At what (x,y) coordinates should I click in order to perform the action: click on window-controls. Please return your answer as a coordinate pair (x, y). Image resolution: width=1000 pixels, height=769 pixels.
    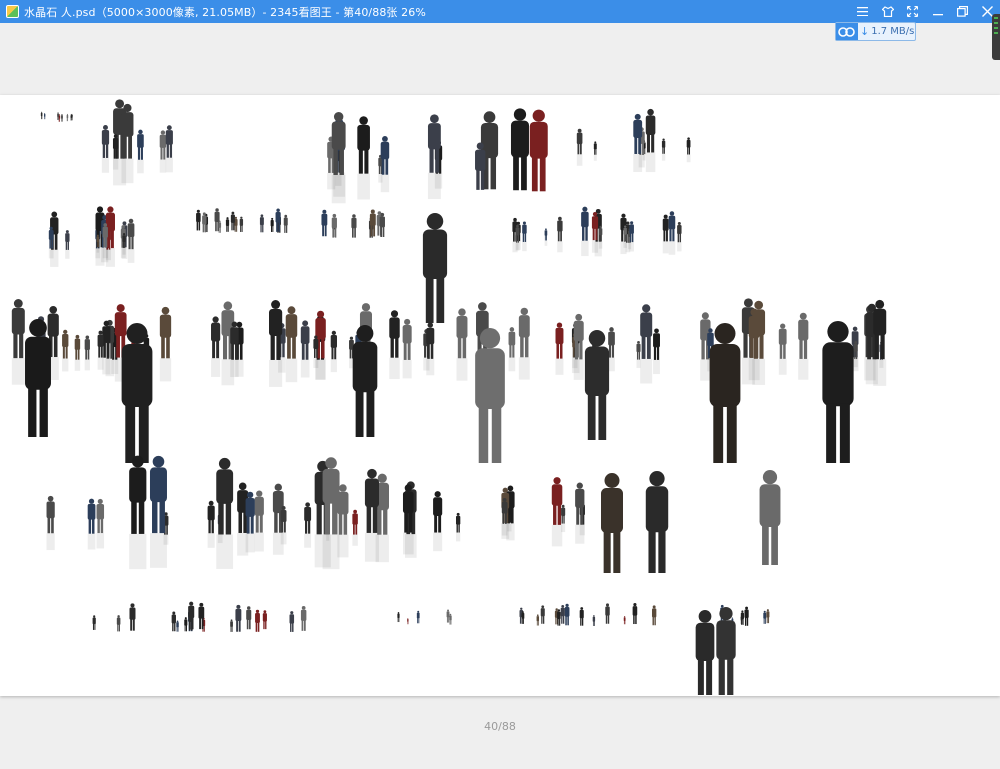
    Looking at the image, I should click on (925, 11).